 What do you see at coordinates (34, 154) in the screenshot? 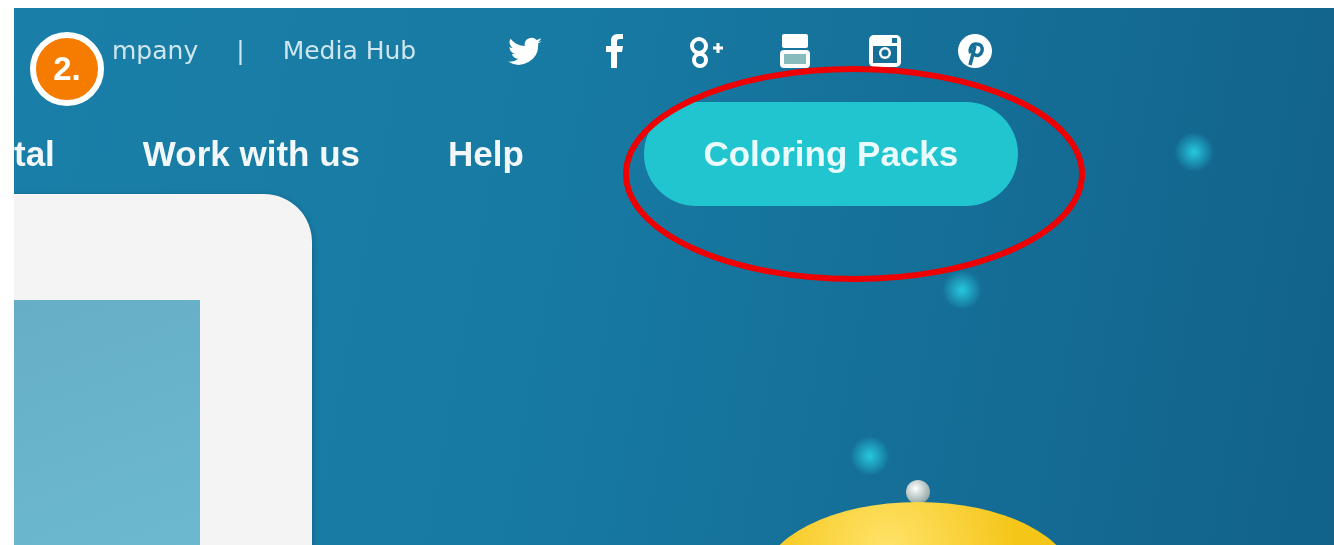
I see `nav-link: tal` at bounding box center [34, 154].